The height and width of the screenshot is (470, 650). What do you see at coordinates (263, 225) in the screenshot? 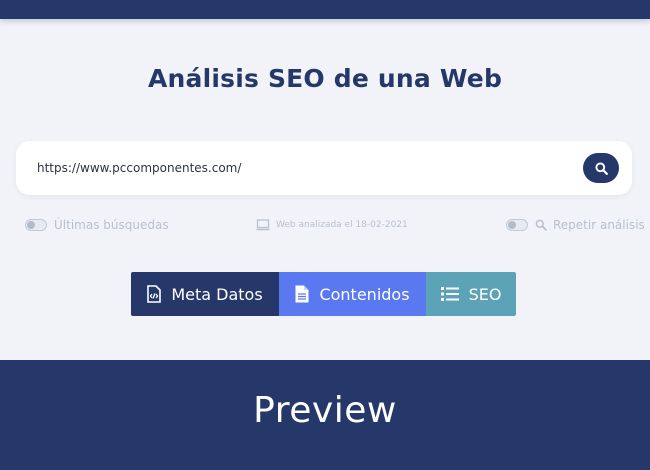
I see `monitor-icon` at bounding box center [263, 225].